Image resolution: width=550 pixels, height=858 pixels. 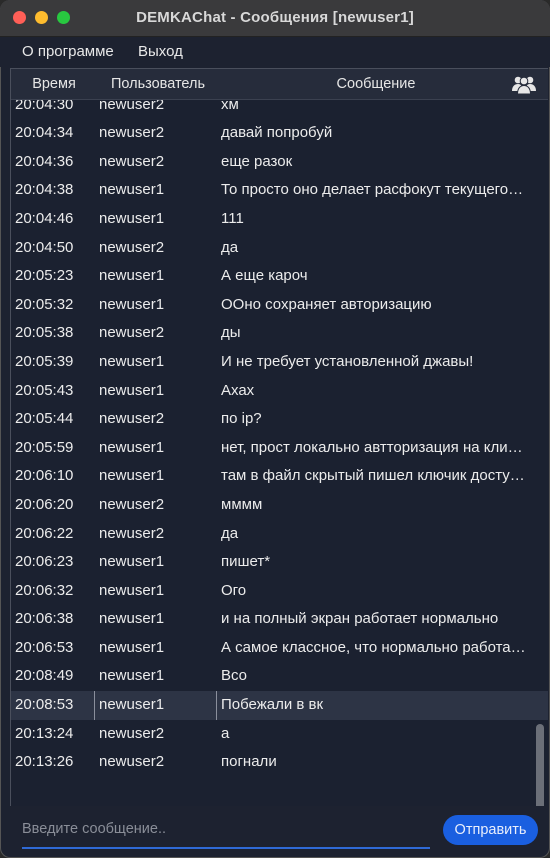 I want to click on message-text: там в файл скрытый пишел ключик доступа, so click(x=373, y=476).